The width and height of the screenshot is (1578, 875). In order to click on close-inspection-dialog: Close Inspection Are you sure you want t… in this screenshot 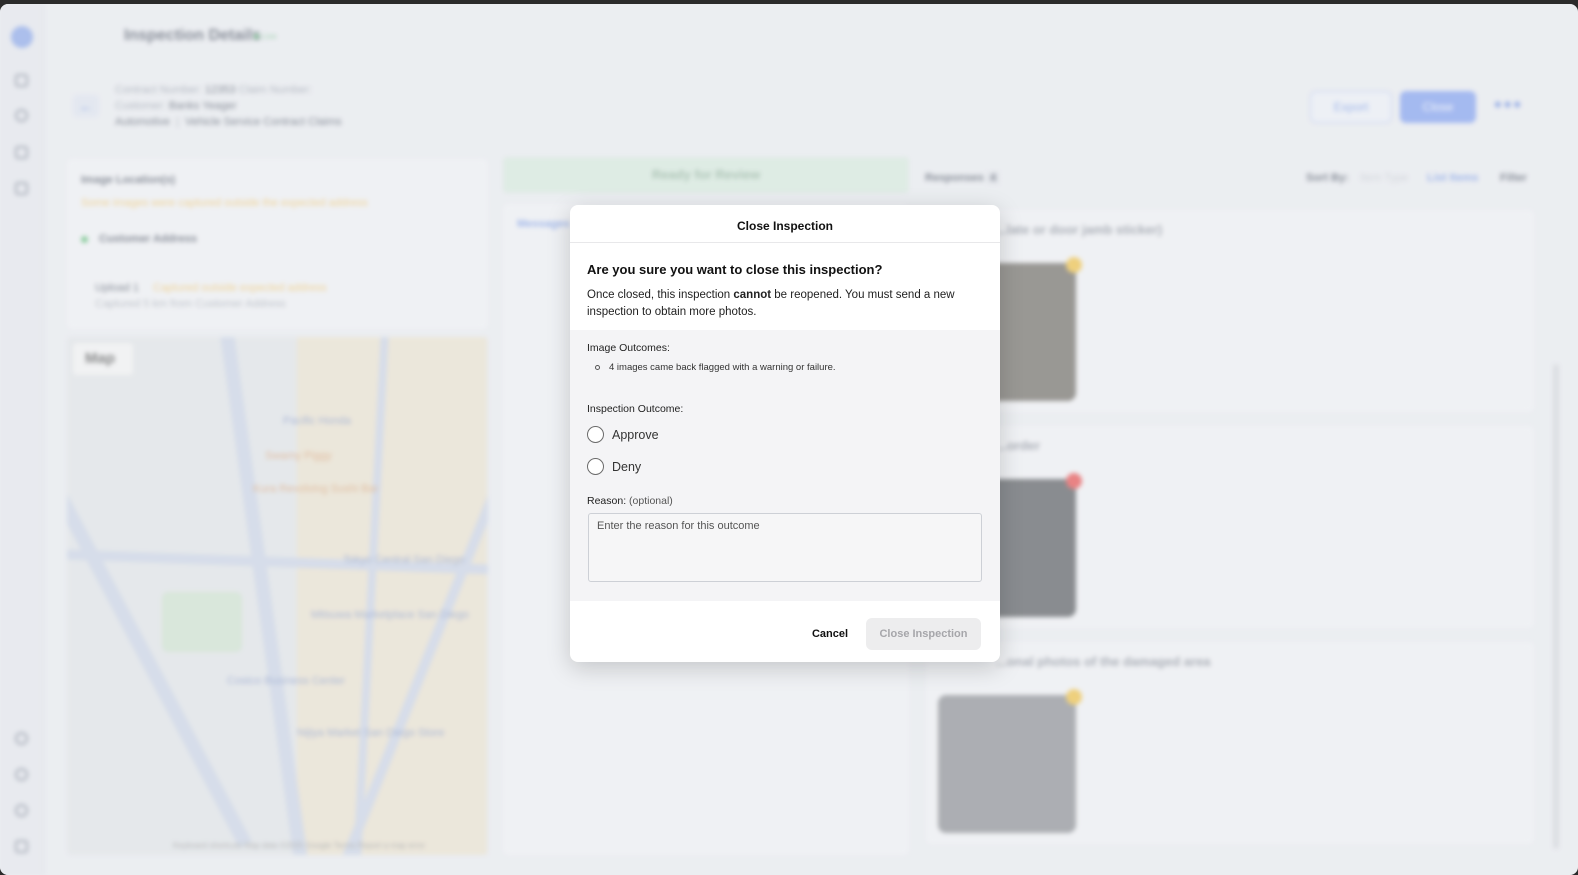, I will do `click(785, 433)`.